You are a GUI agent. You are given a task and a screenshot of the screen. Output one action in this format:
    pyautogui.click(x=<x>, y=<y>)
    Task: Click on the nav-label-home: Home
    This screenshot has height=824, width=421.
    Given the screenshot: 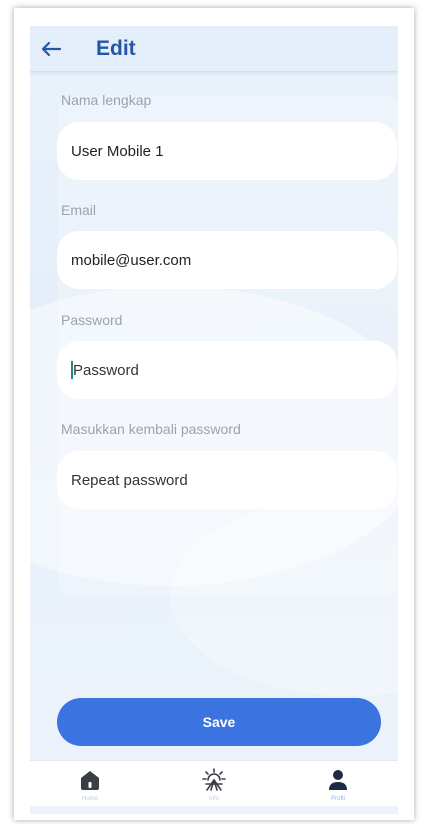 What is the action you would take?
    pyautogui.click(x=89, y=799)
    